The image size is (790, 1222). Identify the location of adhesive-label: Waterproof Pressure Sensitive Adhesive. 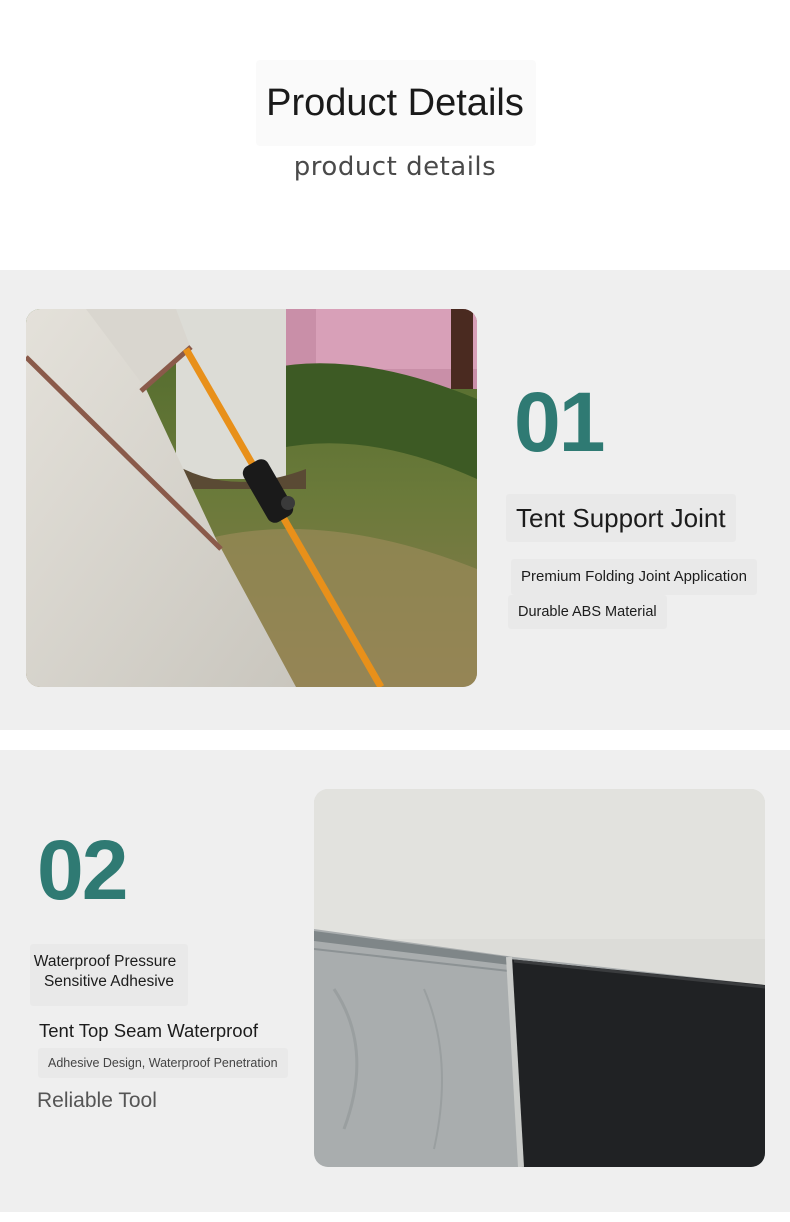
(109, 975).